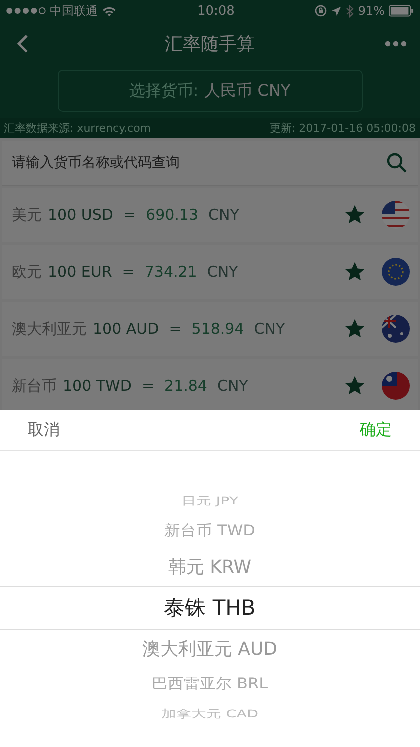  What do you see at coordinates (109, 11) in the screenshot?
I see `wifi-icon` at bounding box center [109, 11].